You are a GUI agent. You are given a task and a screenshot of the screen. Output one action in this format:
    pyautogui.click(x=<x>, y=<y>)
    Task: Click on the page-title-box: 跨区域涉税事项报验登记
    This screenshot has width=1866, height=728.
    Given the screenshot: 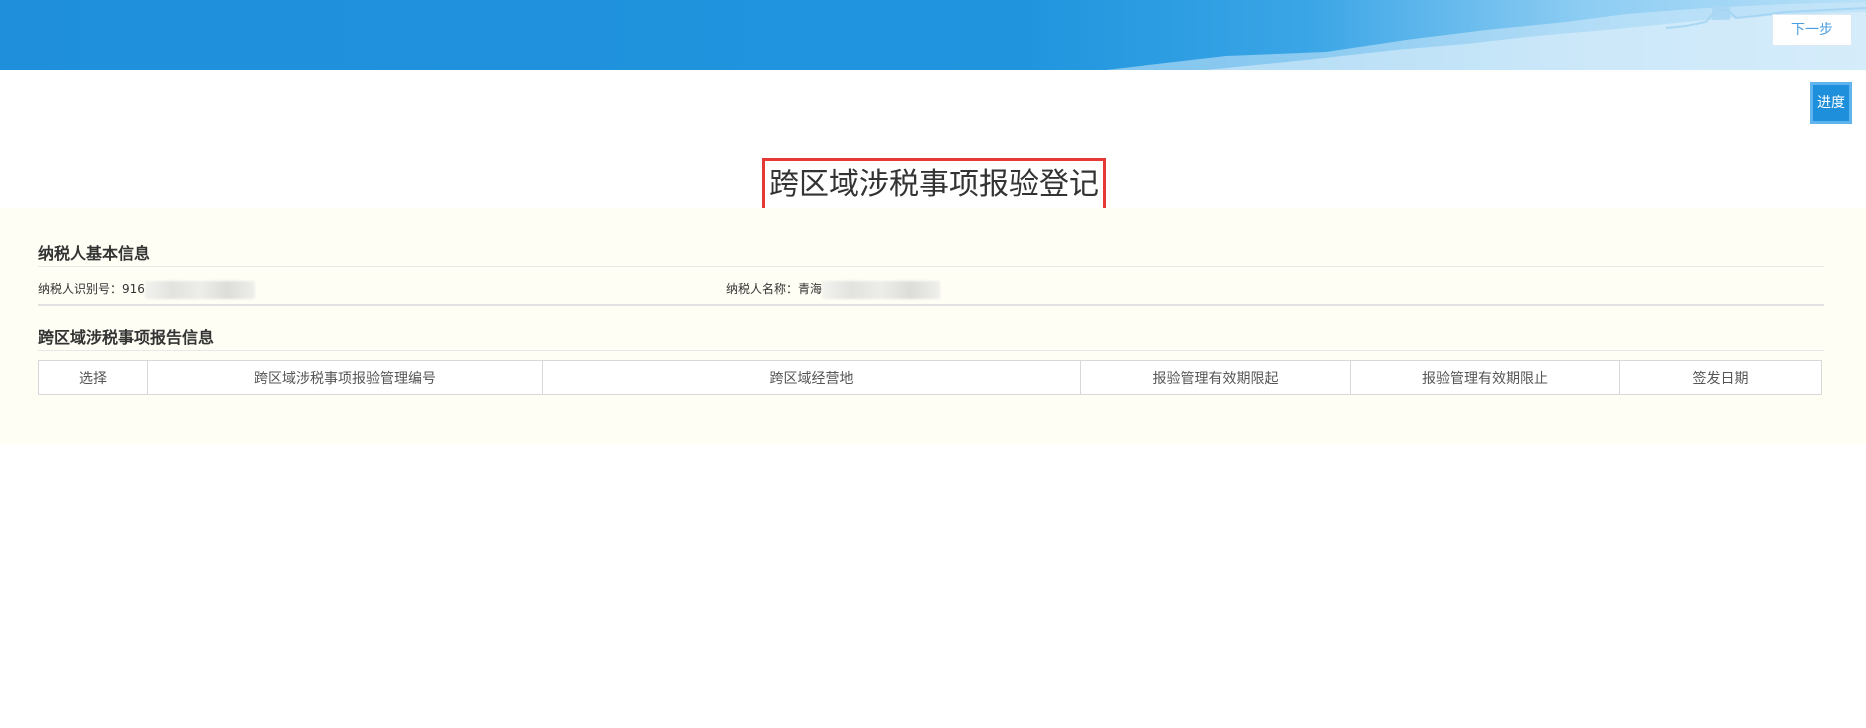 What is the action you would take?
    pyautogui.click(x=934, y=185)
    